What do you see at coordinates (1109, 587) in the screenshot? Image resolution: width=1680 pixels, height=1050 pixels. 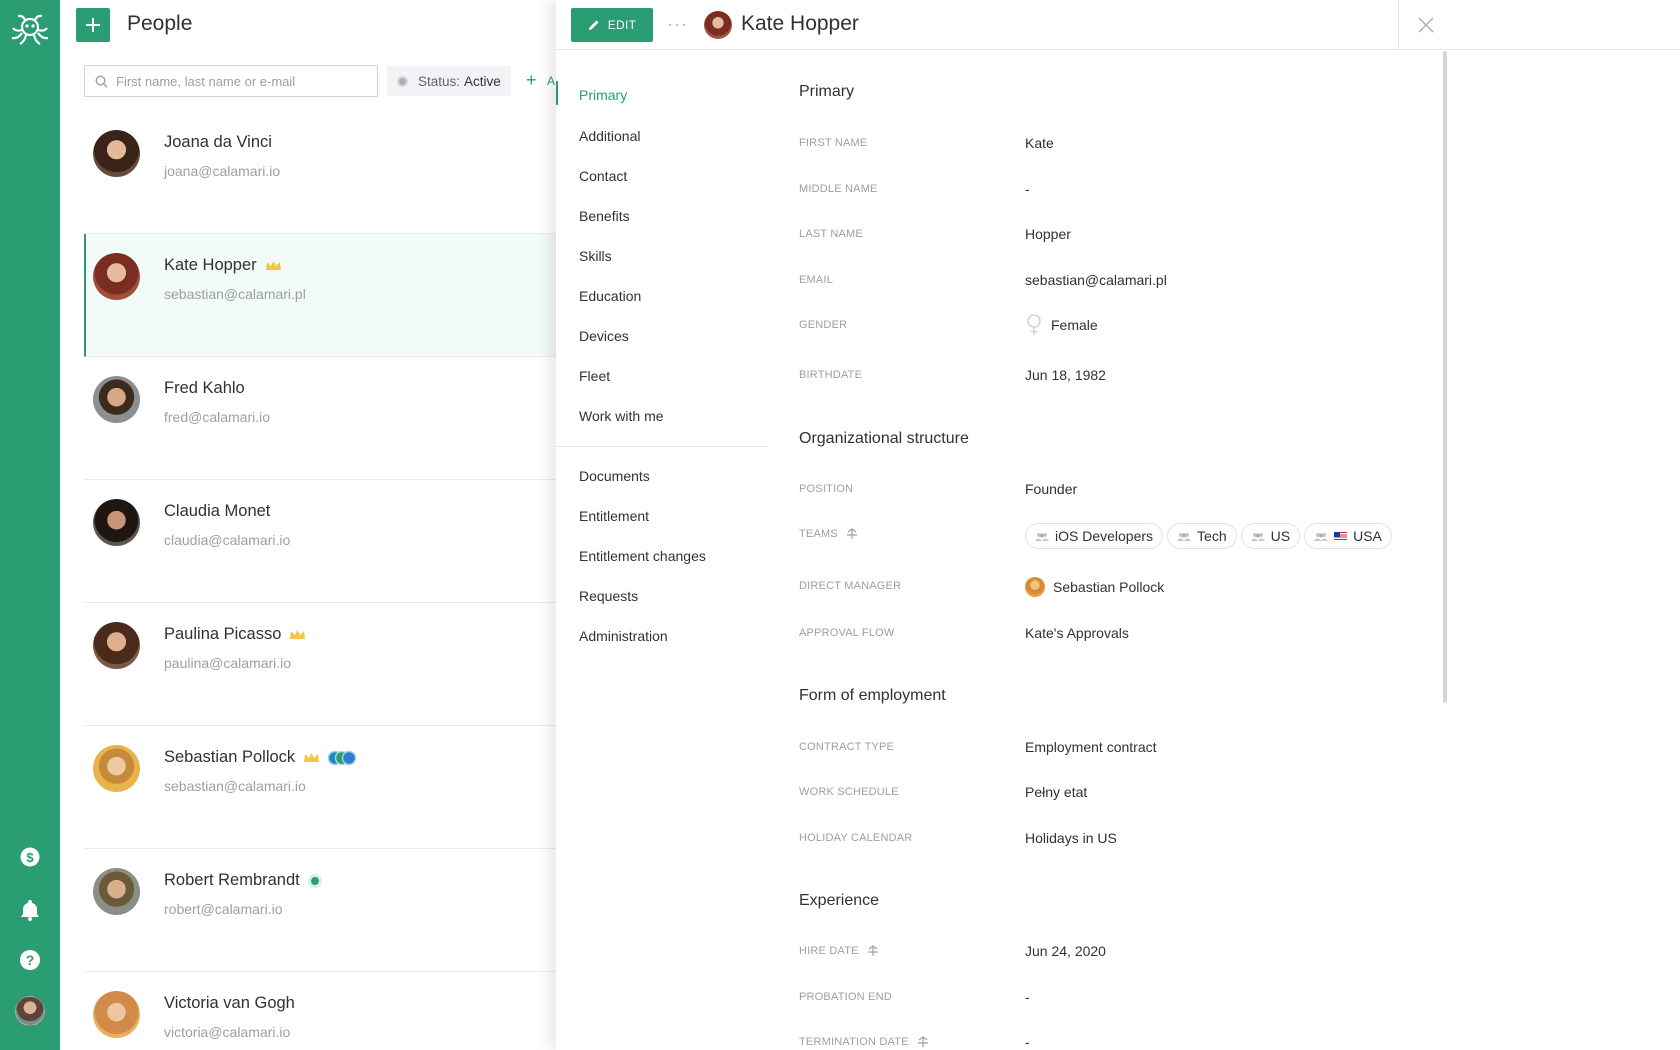 I see `manager-name: Sebastian Pollock` at bounding box center [1109, 587].